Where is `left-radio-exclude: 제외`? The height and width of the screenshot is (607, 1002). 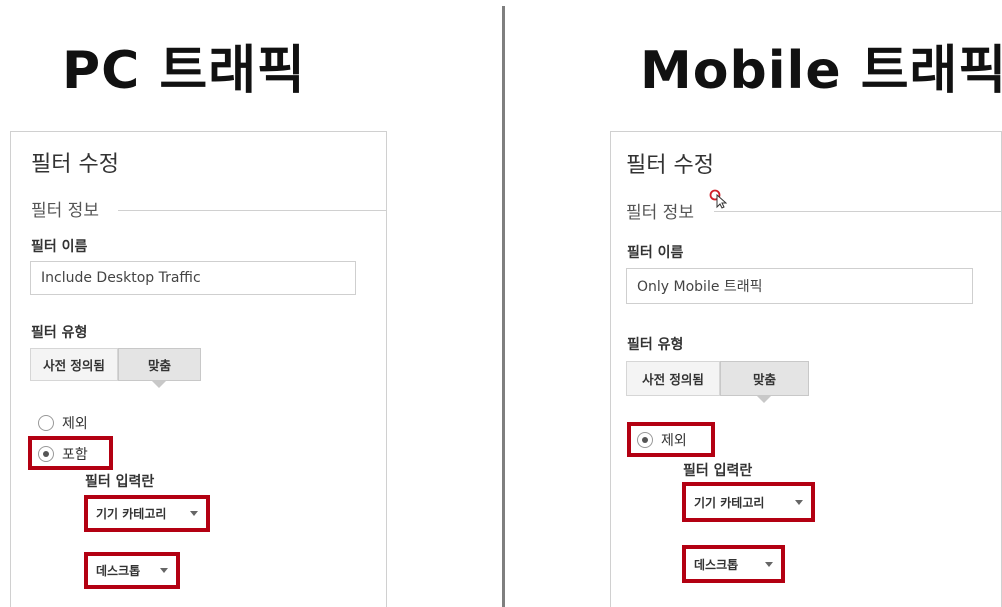 left-radio-exclude: 제외 is located at coordinates (63, 423).